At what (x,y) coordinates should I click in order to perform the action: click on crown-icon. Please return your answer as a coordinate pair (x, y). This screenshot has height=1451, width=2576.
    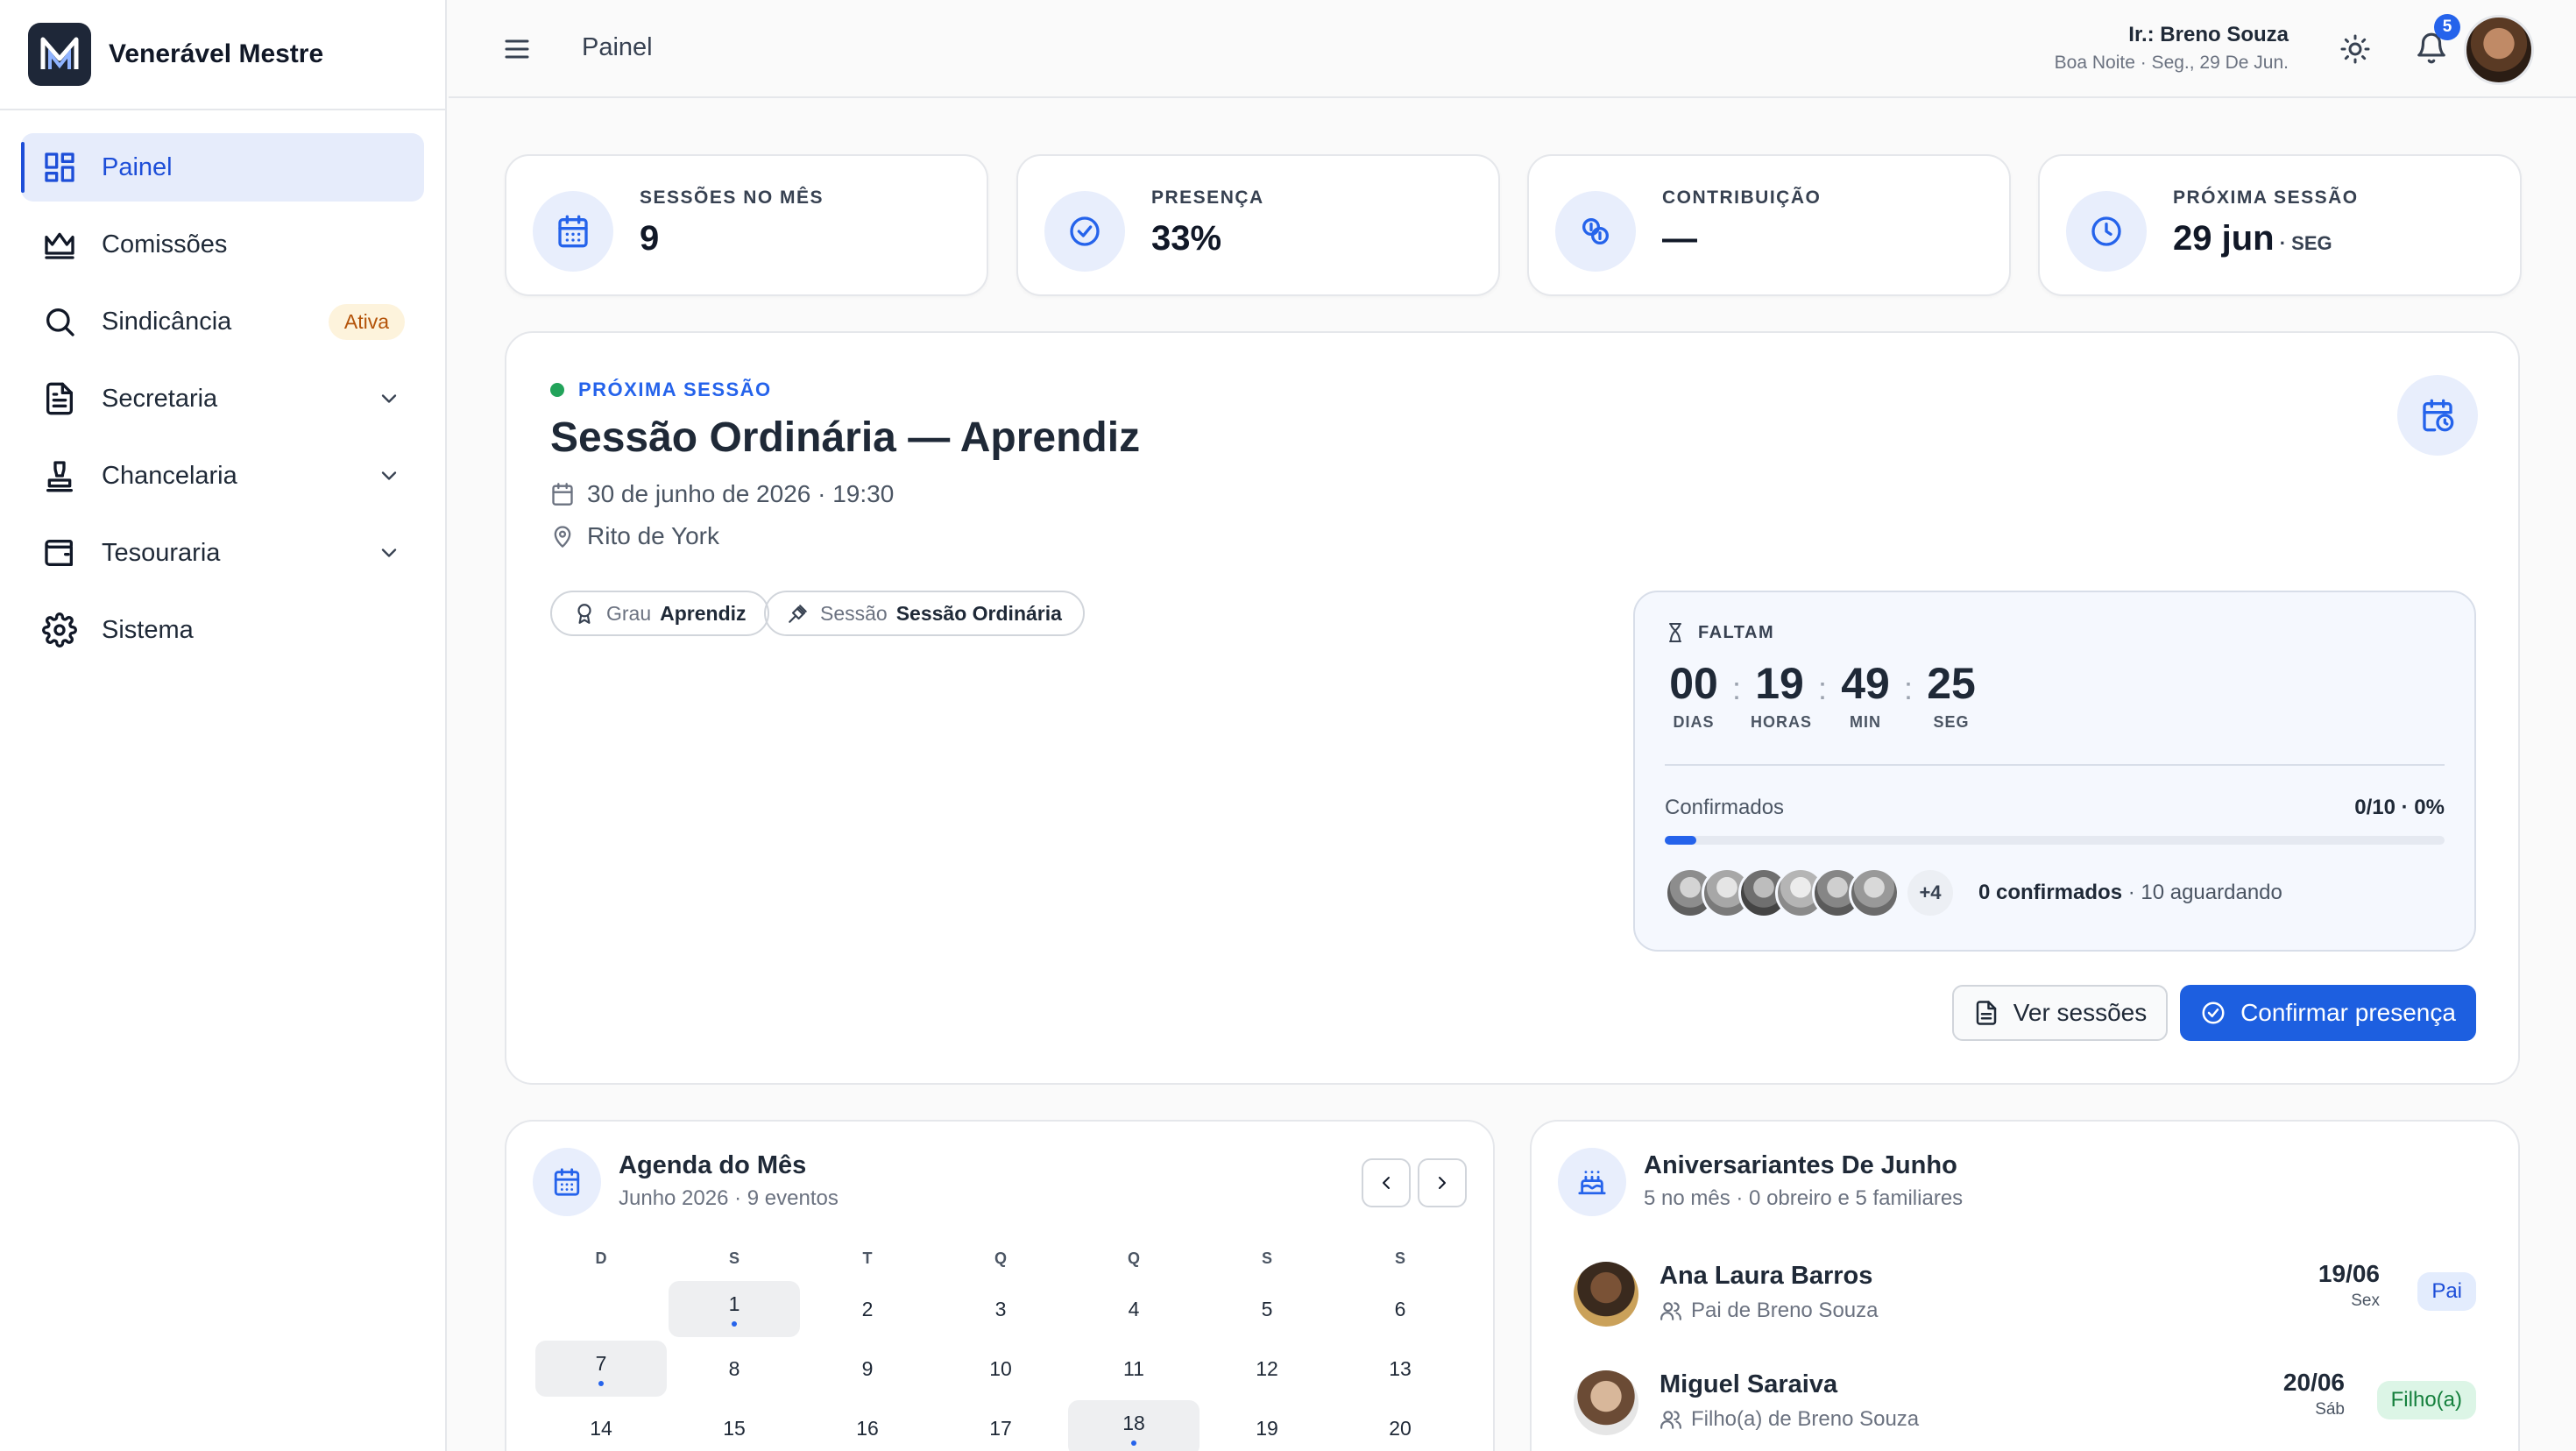
    Looking at the image, I should click on (59, 245).